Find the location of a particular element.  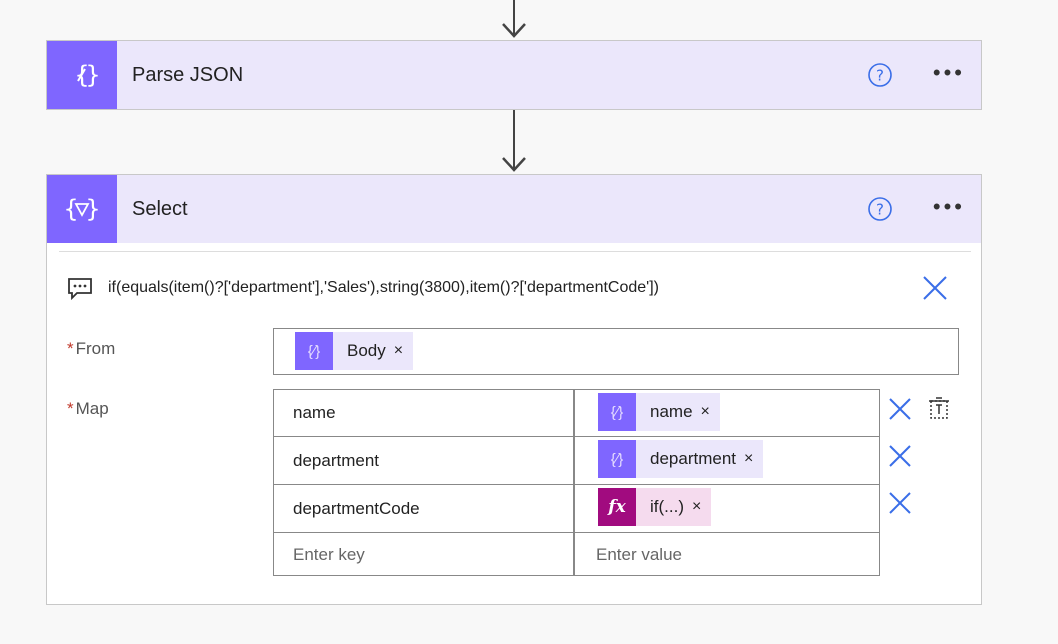

map-label: * Map is located at coordinates (88, 409).